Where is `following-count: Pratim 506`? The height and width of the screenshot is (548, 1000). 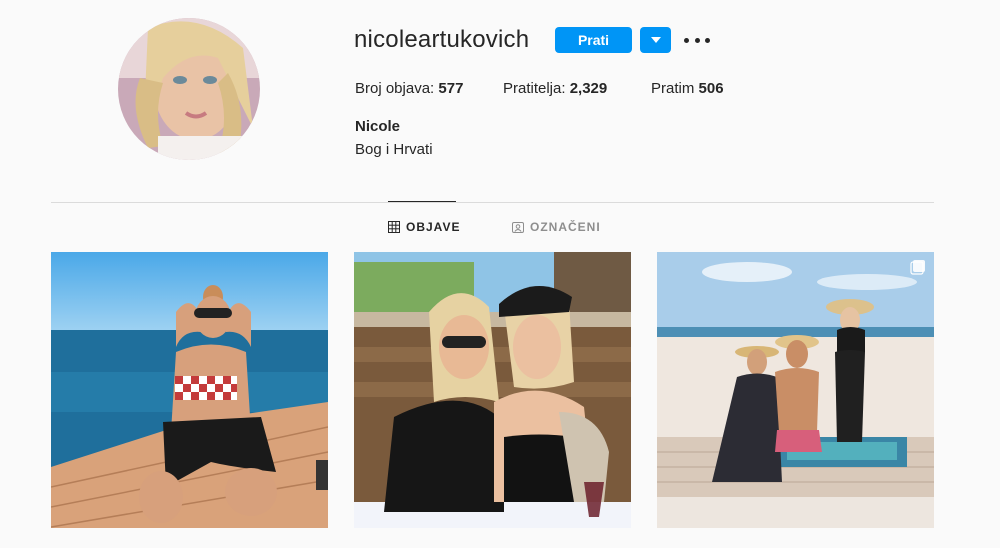 following-count: Pratim 506 is located at coordinates (687, 88).